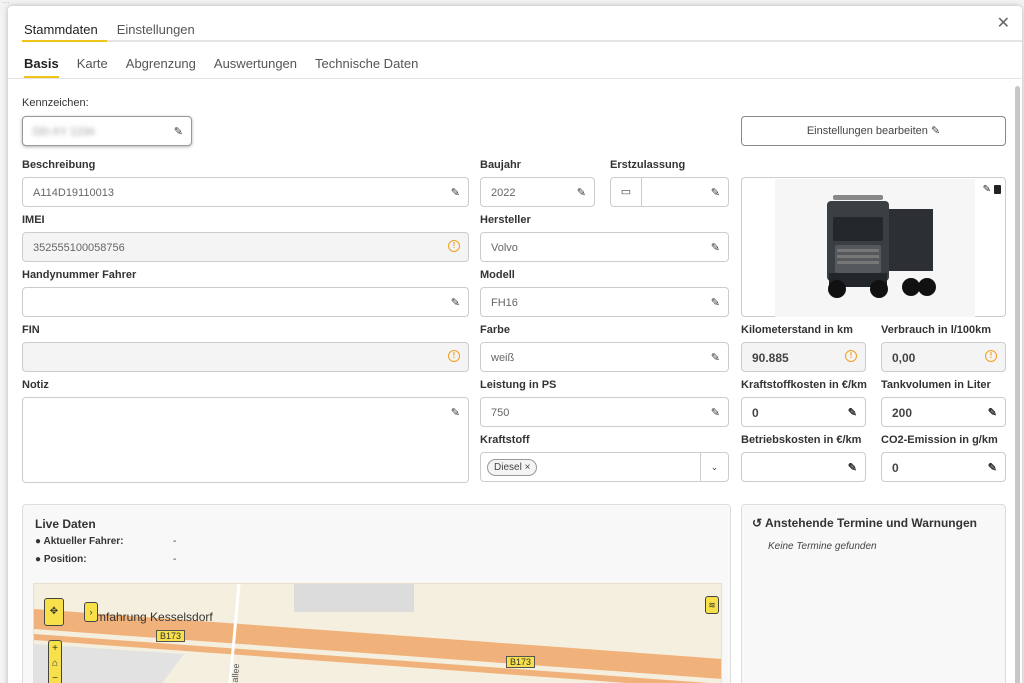 The width and height of the screenshot is (1024, 683). What do you see at coordinates (159, 24) in the screenshot?
I see `tab-einstellungen: Einstellungen` at bounding box center [159, 24].